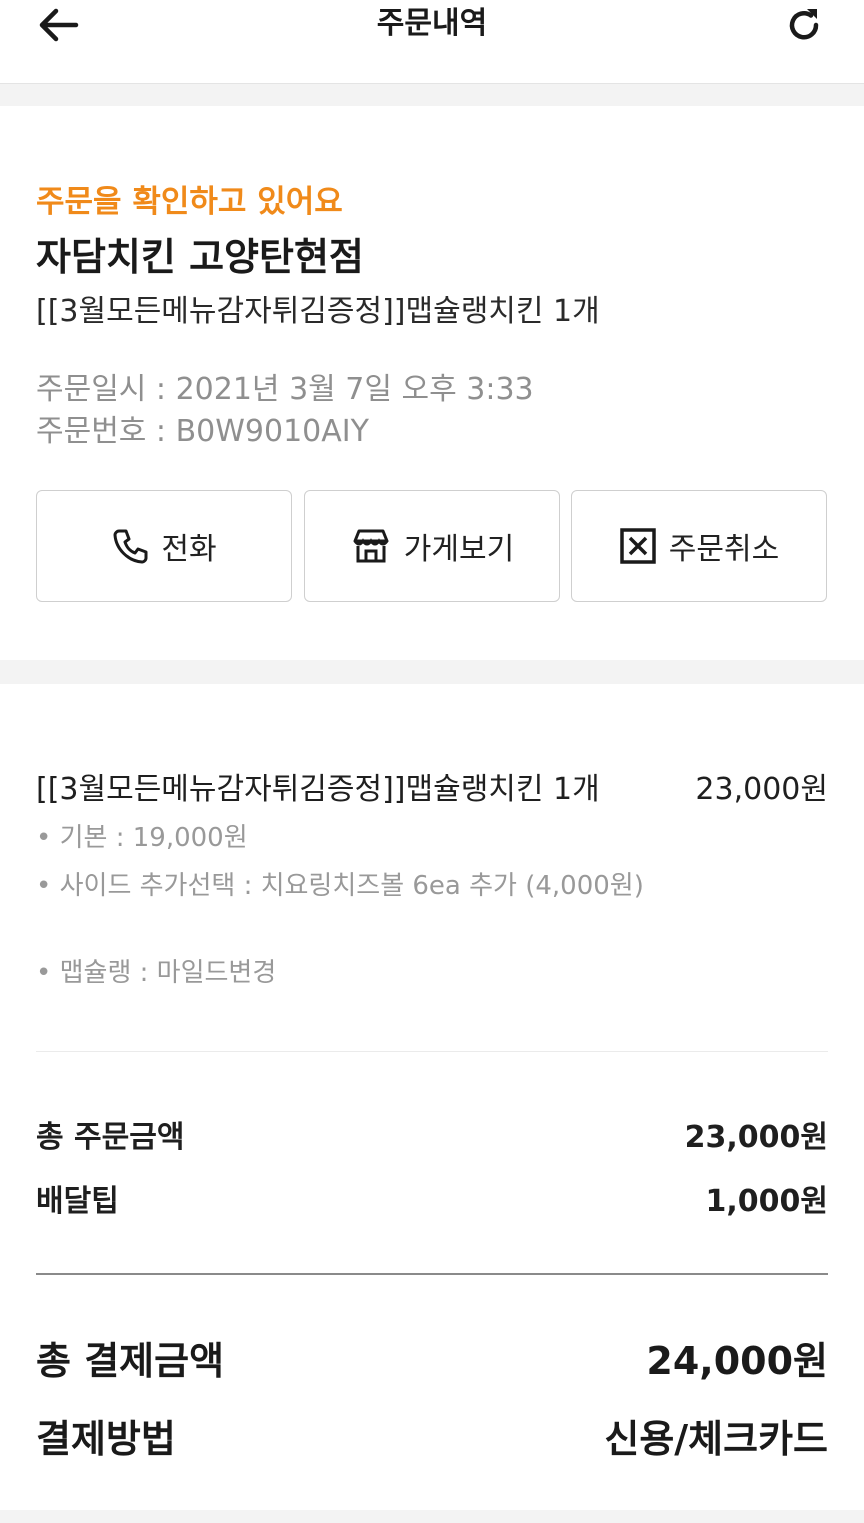 The width and height of the screenshot is (864, 1523). What do you see at coordinates (318, 311) in the screenshot?
I see `order-summary: [[3월모든메뉴감자튀김증정]]맵슐랭치킨 1개` at bounding box center [318, 311].